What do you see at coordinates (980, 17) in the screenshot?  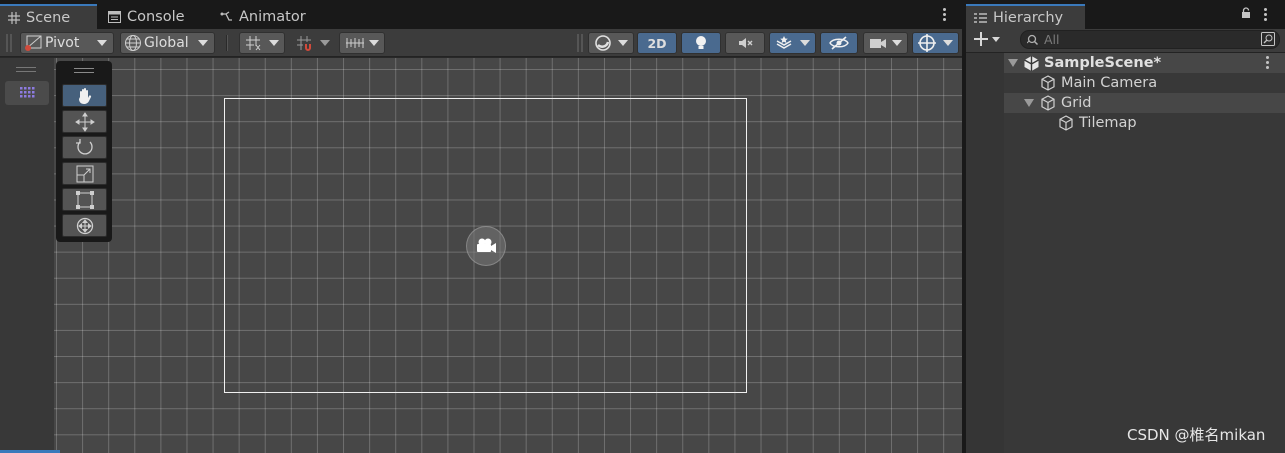 I see `hierarchy-list-icon` at bounding box center [980, 17].